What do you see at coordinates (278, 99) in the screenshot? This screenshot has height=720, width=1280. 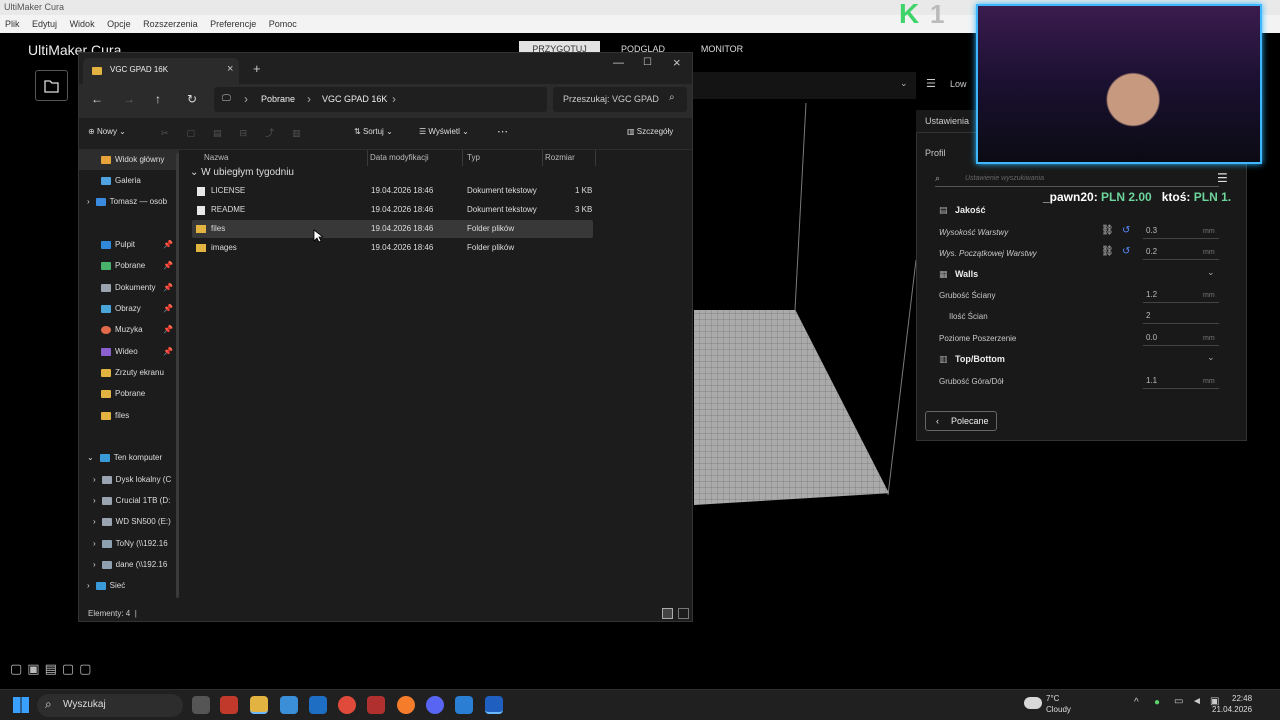 I see `breadcrumb-item: Pobrane` at bounding box center [278, 99].